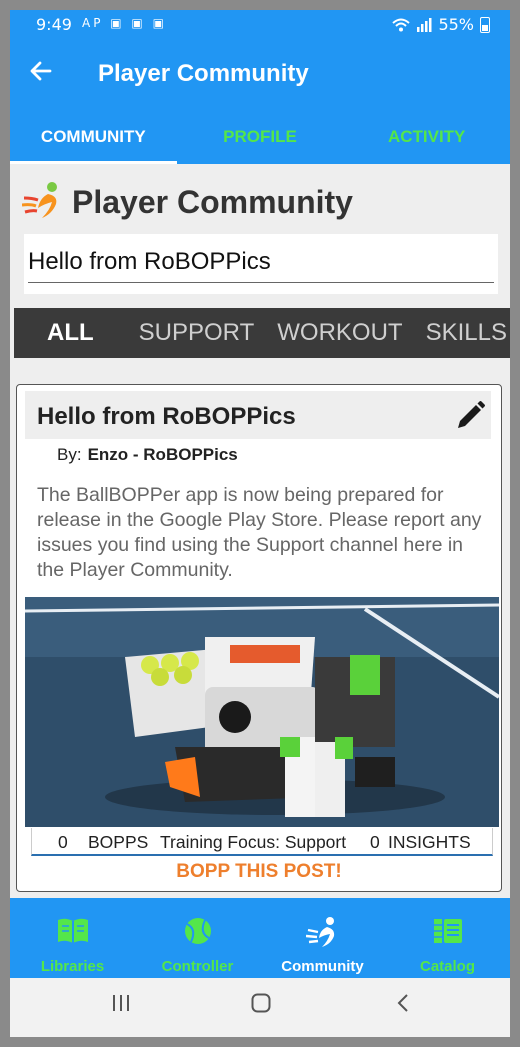  What do you see at coordinates (466, 333) in the screenshot?
I see `category-skills: SKILLS` at bounding box center [466, 333].